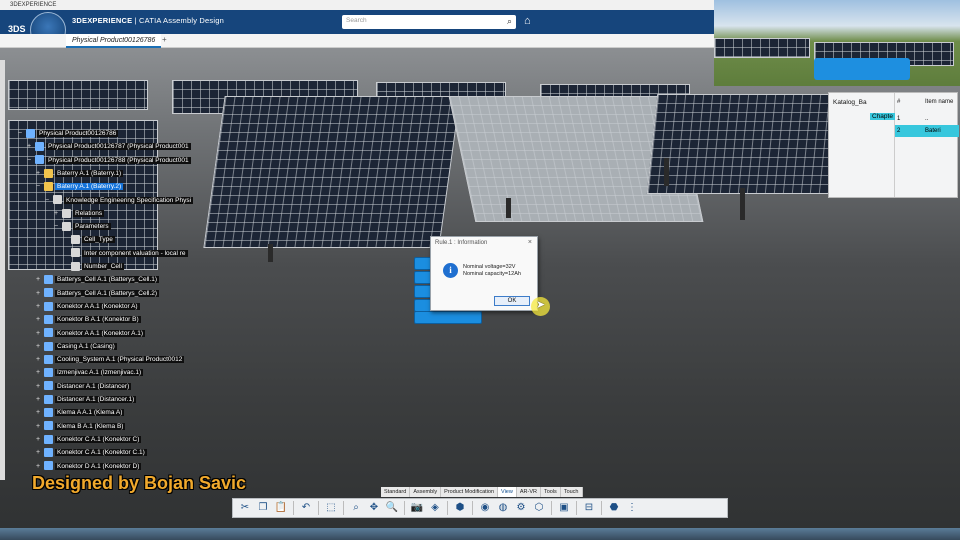  I want to click on render-icon: ◉, so click(485, 508).